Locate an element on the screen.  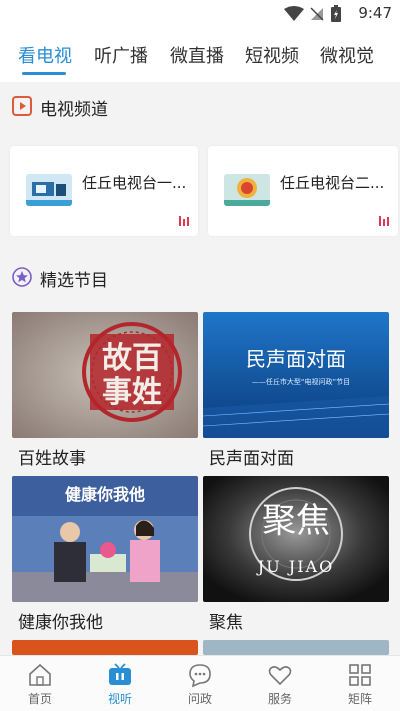
program-thumbnail-4: 聚焦 JU JIAO is located at coordinates (296, 539).